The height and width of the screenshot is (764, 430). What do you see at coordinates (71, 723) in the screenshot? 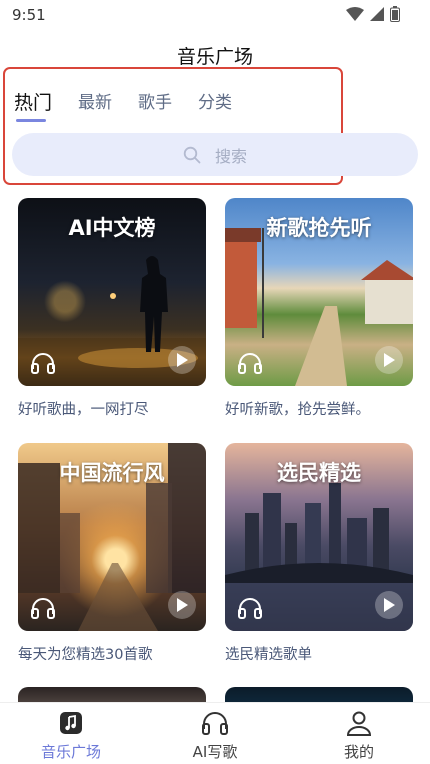
I see `music-note-icon` at bounding box center [71, 723].